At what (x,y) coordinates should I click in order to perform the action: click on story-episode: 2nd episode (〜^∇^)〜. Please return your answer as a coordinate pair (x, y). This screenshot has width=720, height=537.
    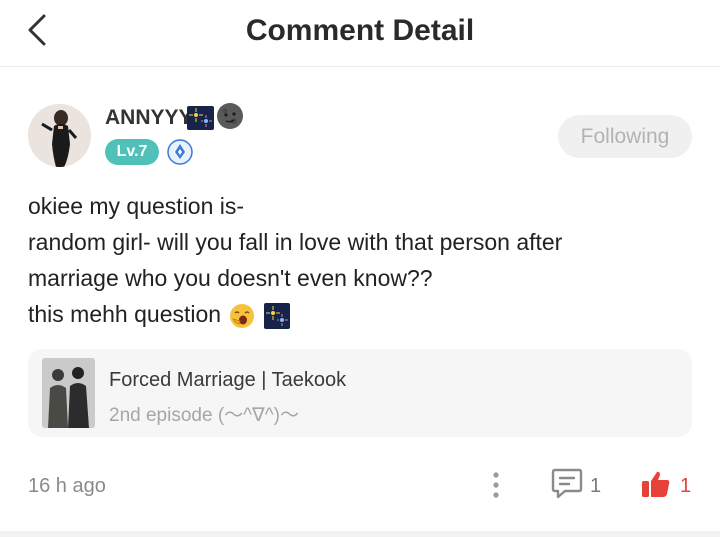
    Looking at the image, I should click on (204, 415).